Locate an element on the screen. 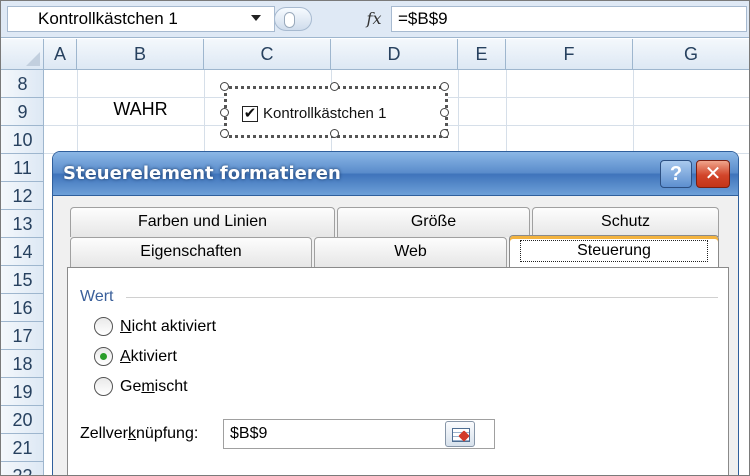 The image size is (750, 476). formula-bar-resize-handle is located at coordinates (293, 19).